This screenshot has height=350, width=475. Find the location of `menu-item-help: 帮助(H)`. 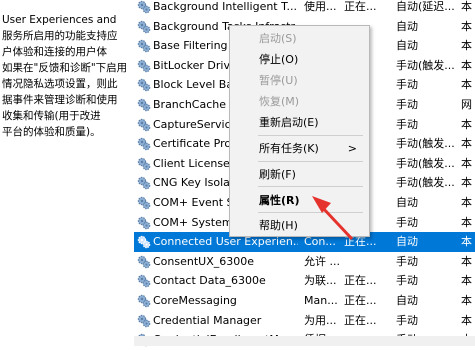

menu-item-help: 帮助(H) is located at coordinates (299, 226).